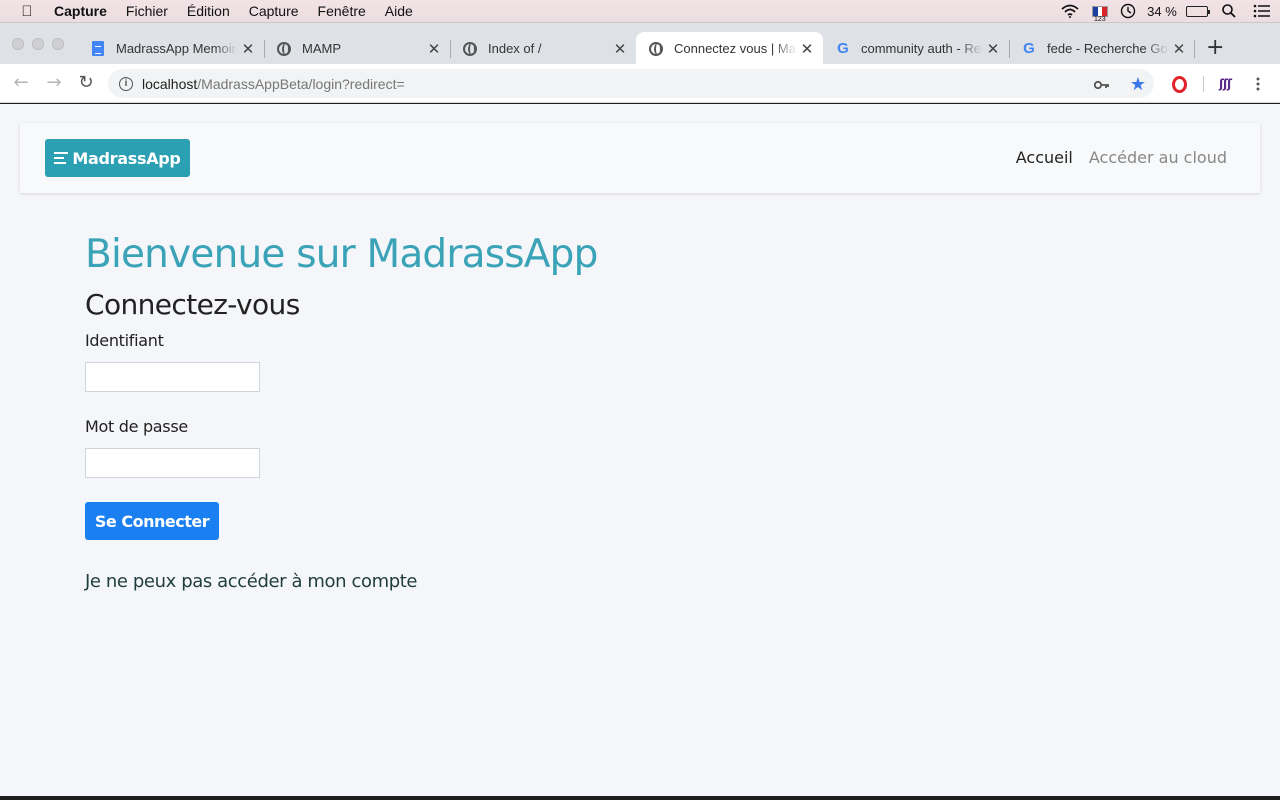 The width and height of the screenshot is (1280, 800). I want to click on extension-icon: ʃʃʃ, so click(1225, 84).